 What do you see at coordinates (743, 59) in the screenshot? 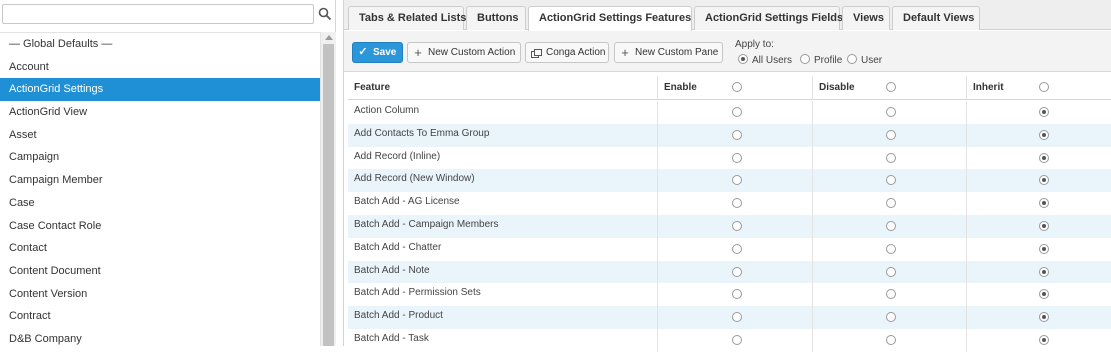
I see `radio-all-users` at bounding box center [743, 59].